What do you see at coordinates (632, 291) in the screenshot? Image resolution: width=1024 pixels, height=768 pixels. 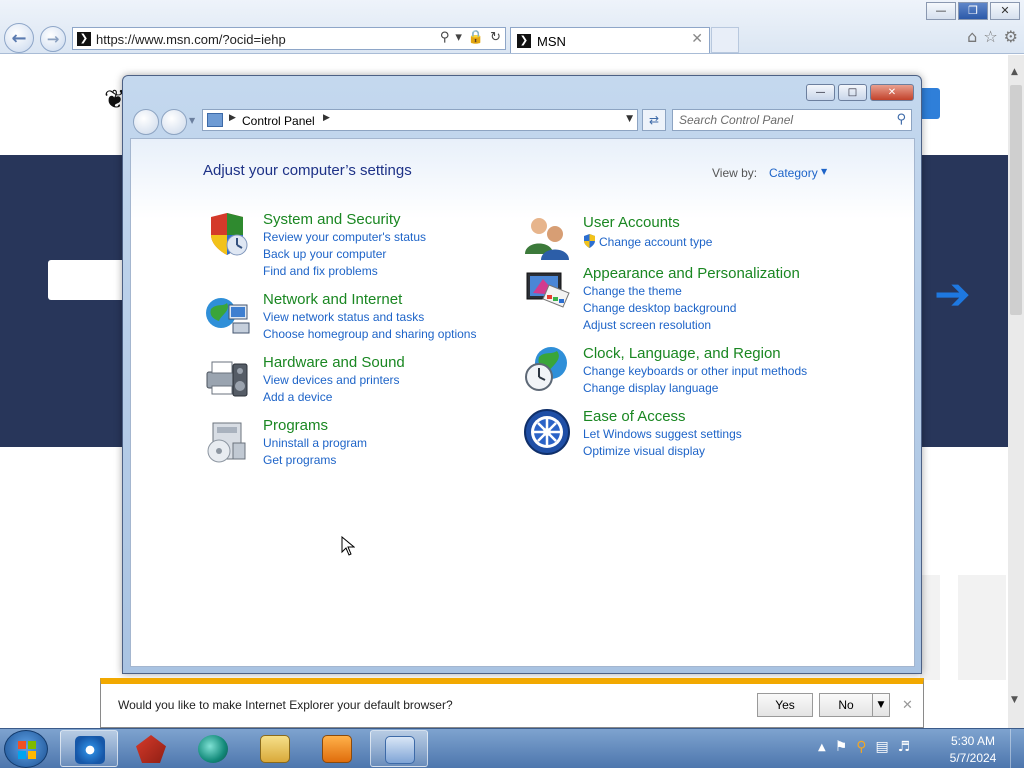 I see `link-change-theme: Change the theme` at bounding box center [632, 291].